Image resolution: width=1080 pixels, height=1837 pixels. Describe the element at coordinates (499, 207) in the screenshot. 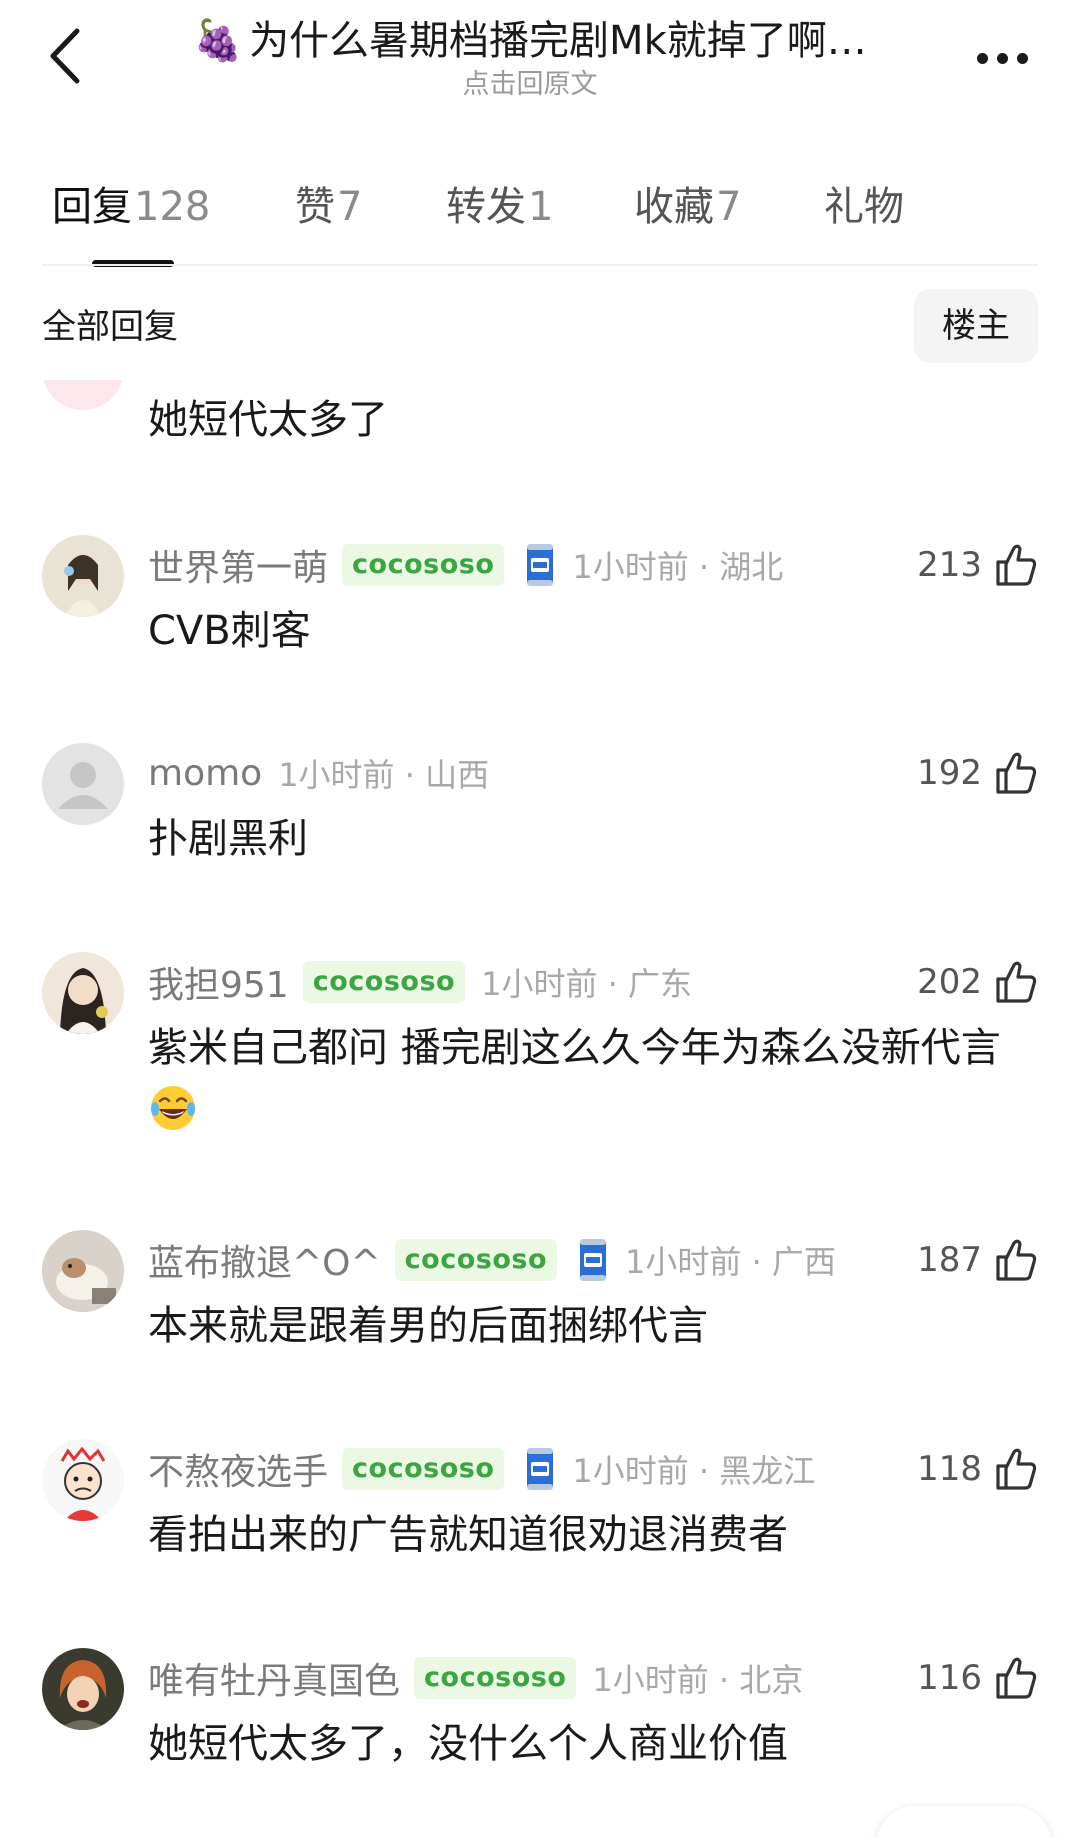

I see `tab-reposts: 转发1` at that location.